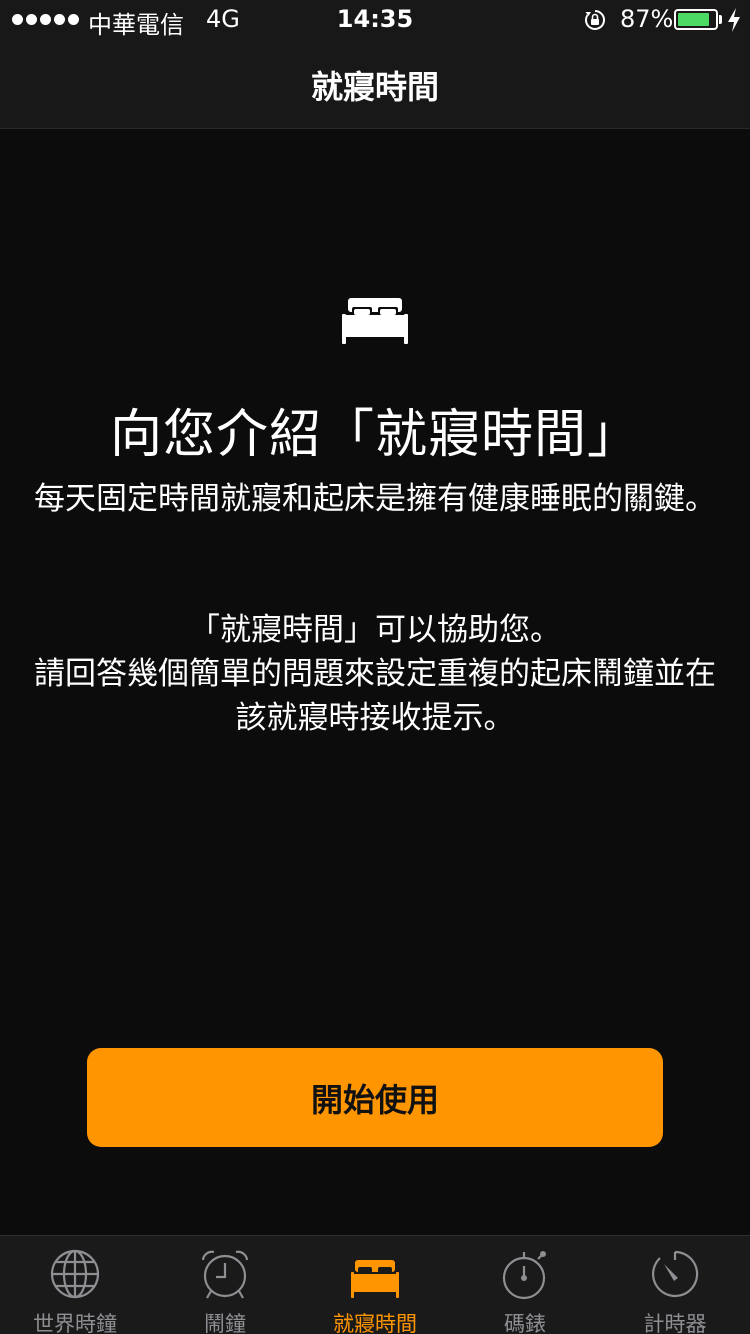 This screenshot has height=1334, width=750. I want to click on status-bar: 中華電信 4G 14:35 87%, so click(375, 20).